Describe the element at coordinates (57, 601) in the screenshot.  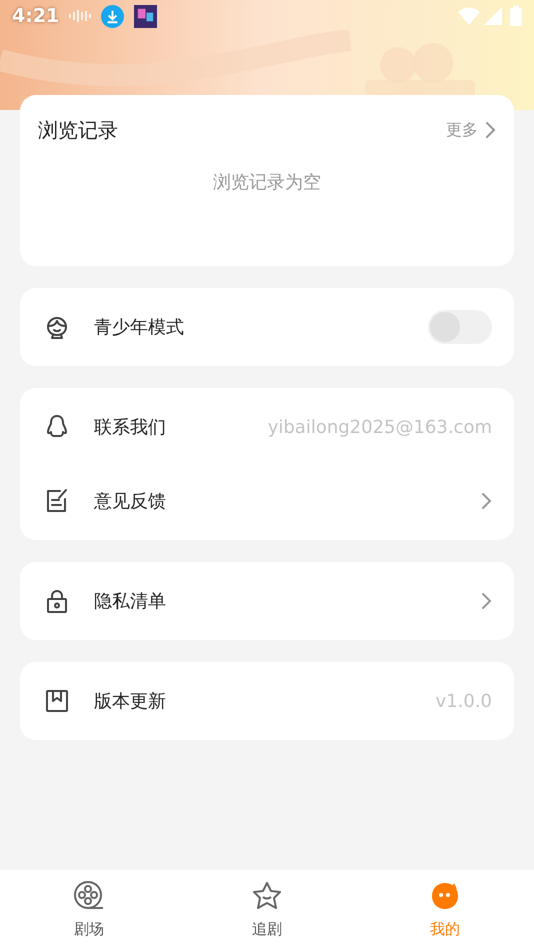
I see `lock-icon` at that location.